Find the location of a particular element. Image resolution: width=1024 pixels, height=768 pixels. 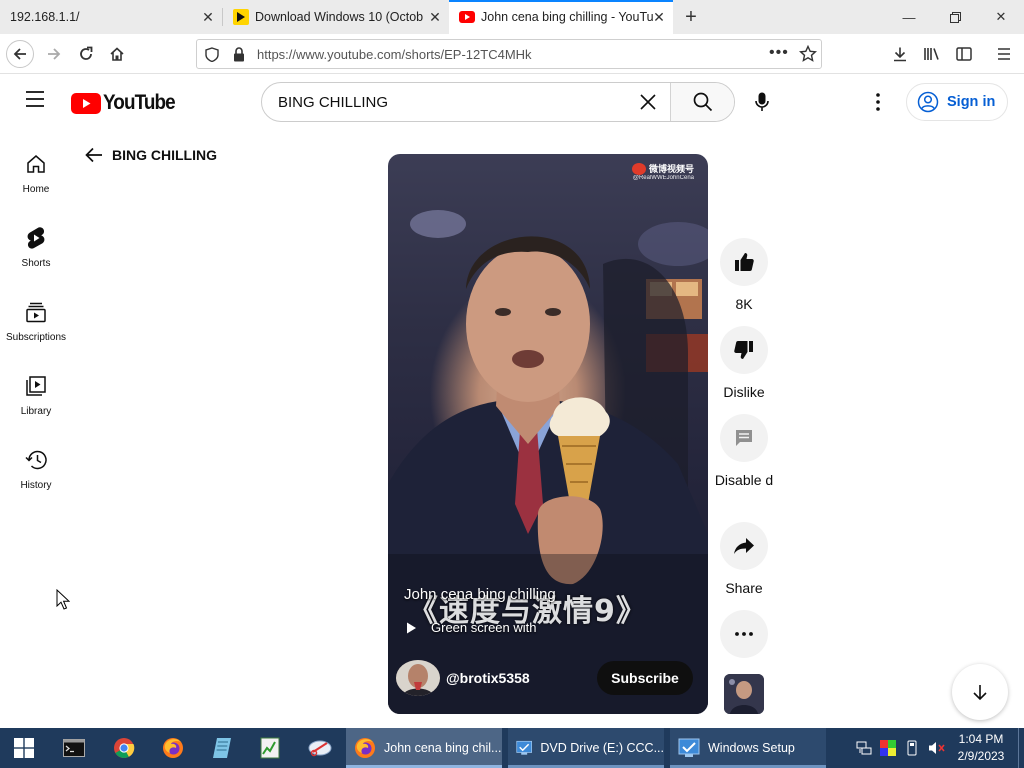

reload-button is located at coordinates (86, 54).